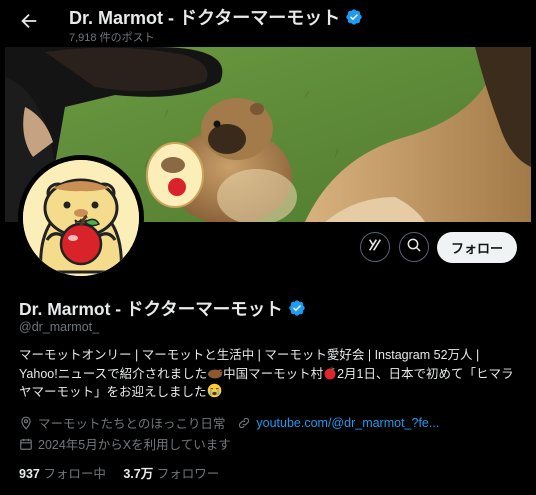  Describe the element at coordinates (26, 444) in the screenshot. I see `calendar-icon` at that location.